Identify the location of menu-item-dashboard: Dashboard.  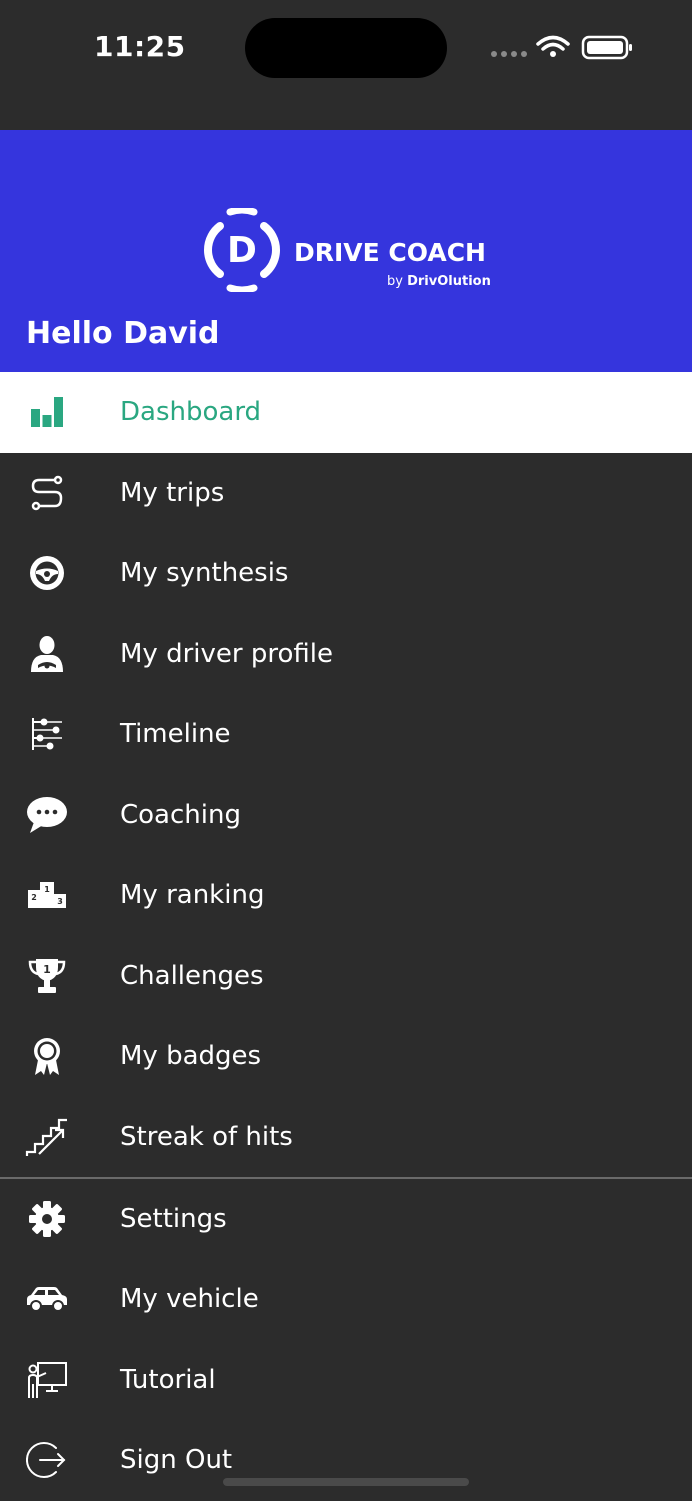
(346, 412).